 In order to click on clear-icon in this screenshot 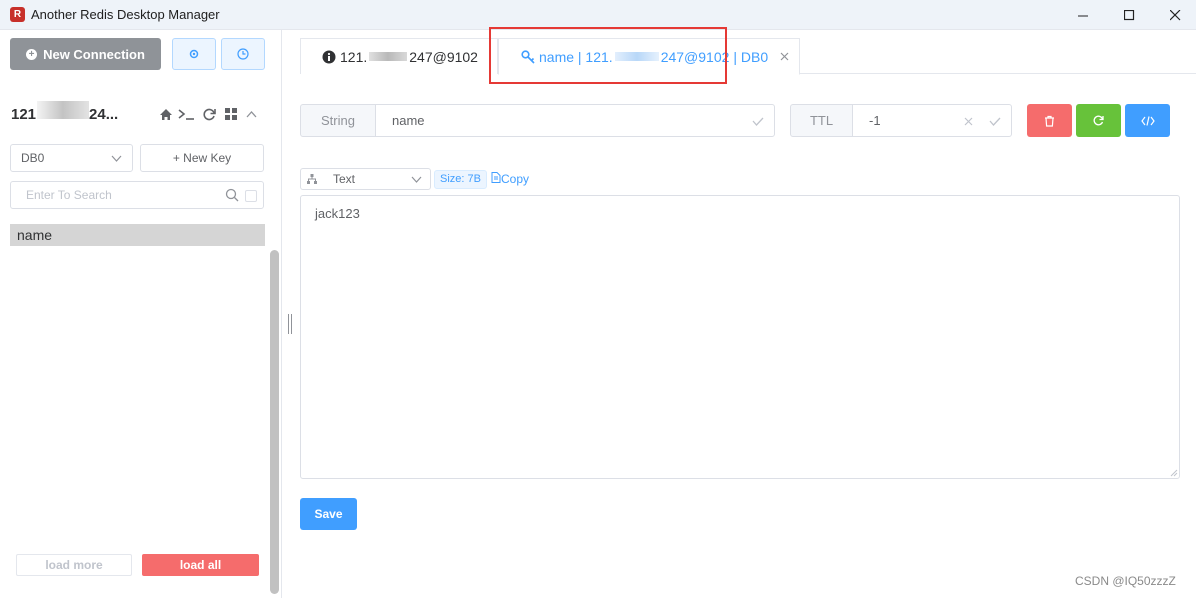, I will do `click(968, 121)`.